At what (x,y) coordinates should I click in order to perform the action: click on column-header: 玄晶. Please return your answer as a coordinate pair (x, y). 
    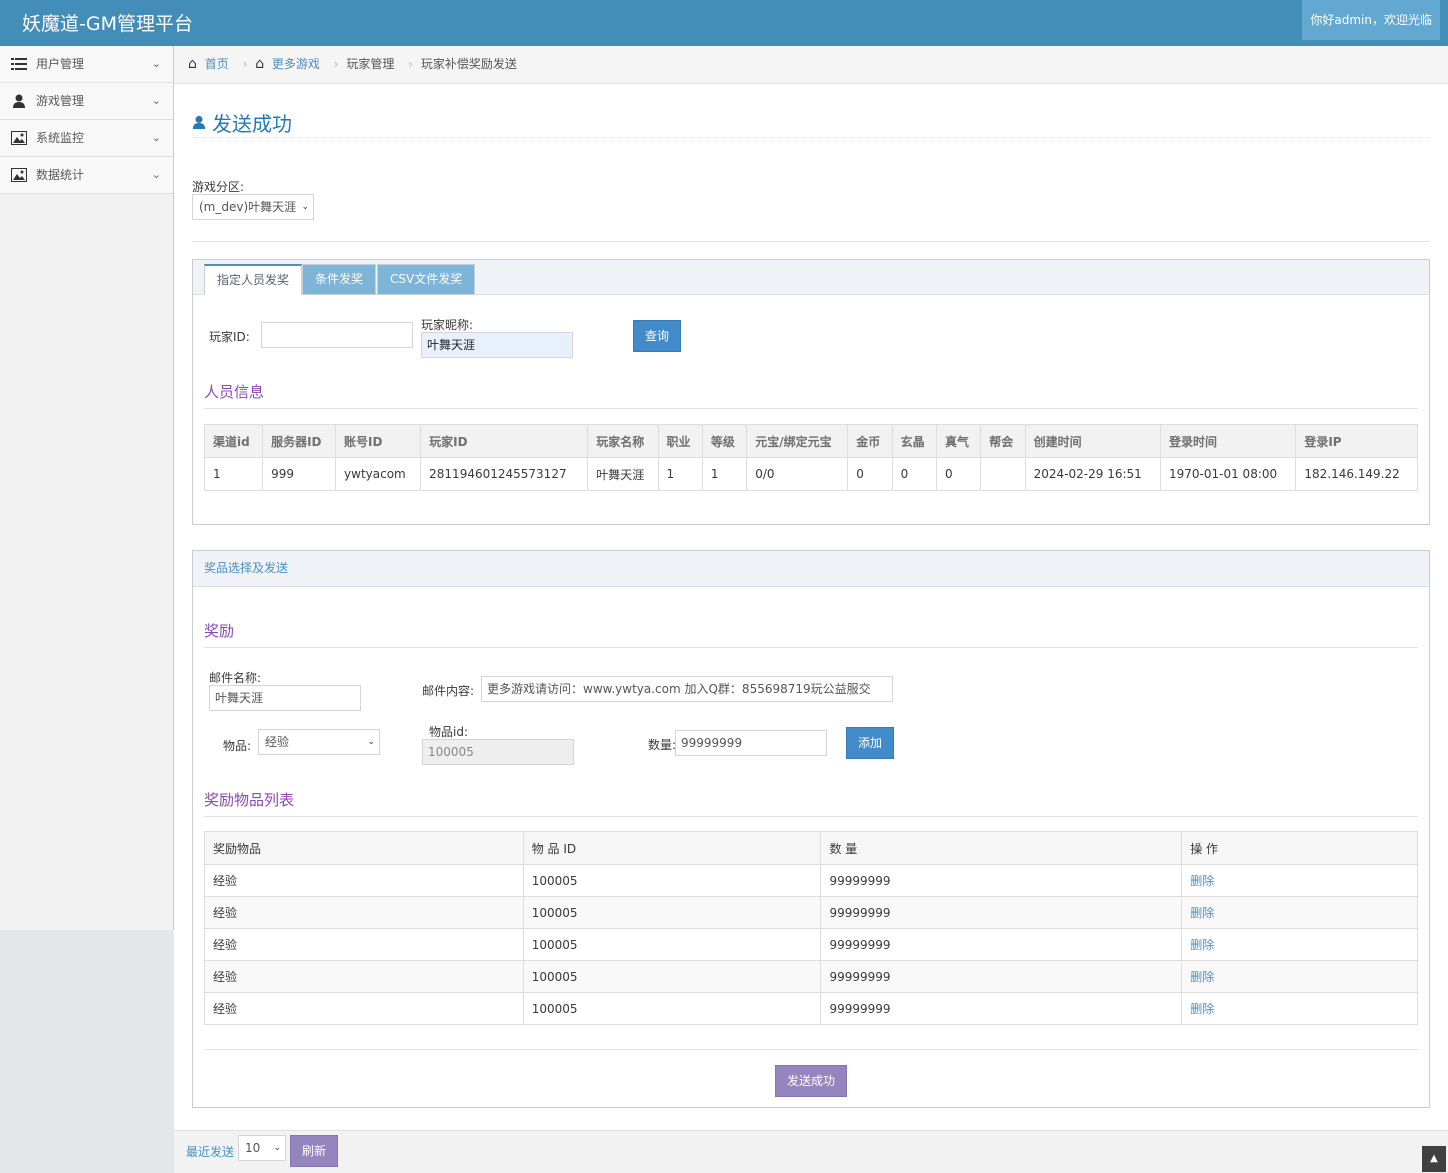
    Looking at the image, I should click on (914, 441).